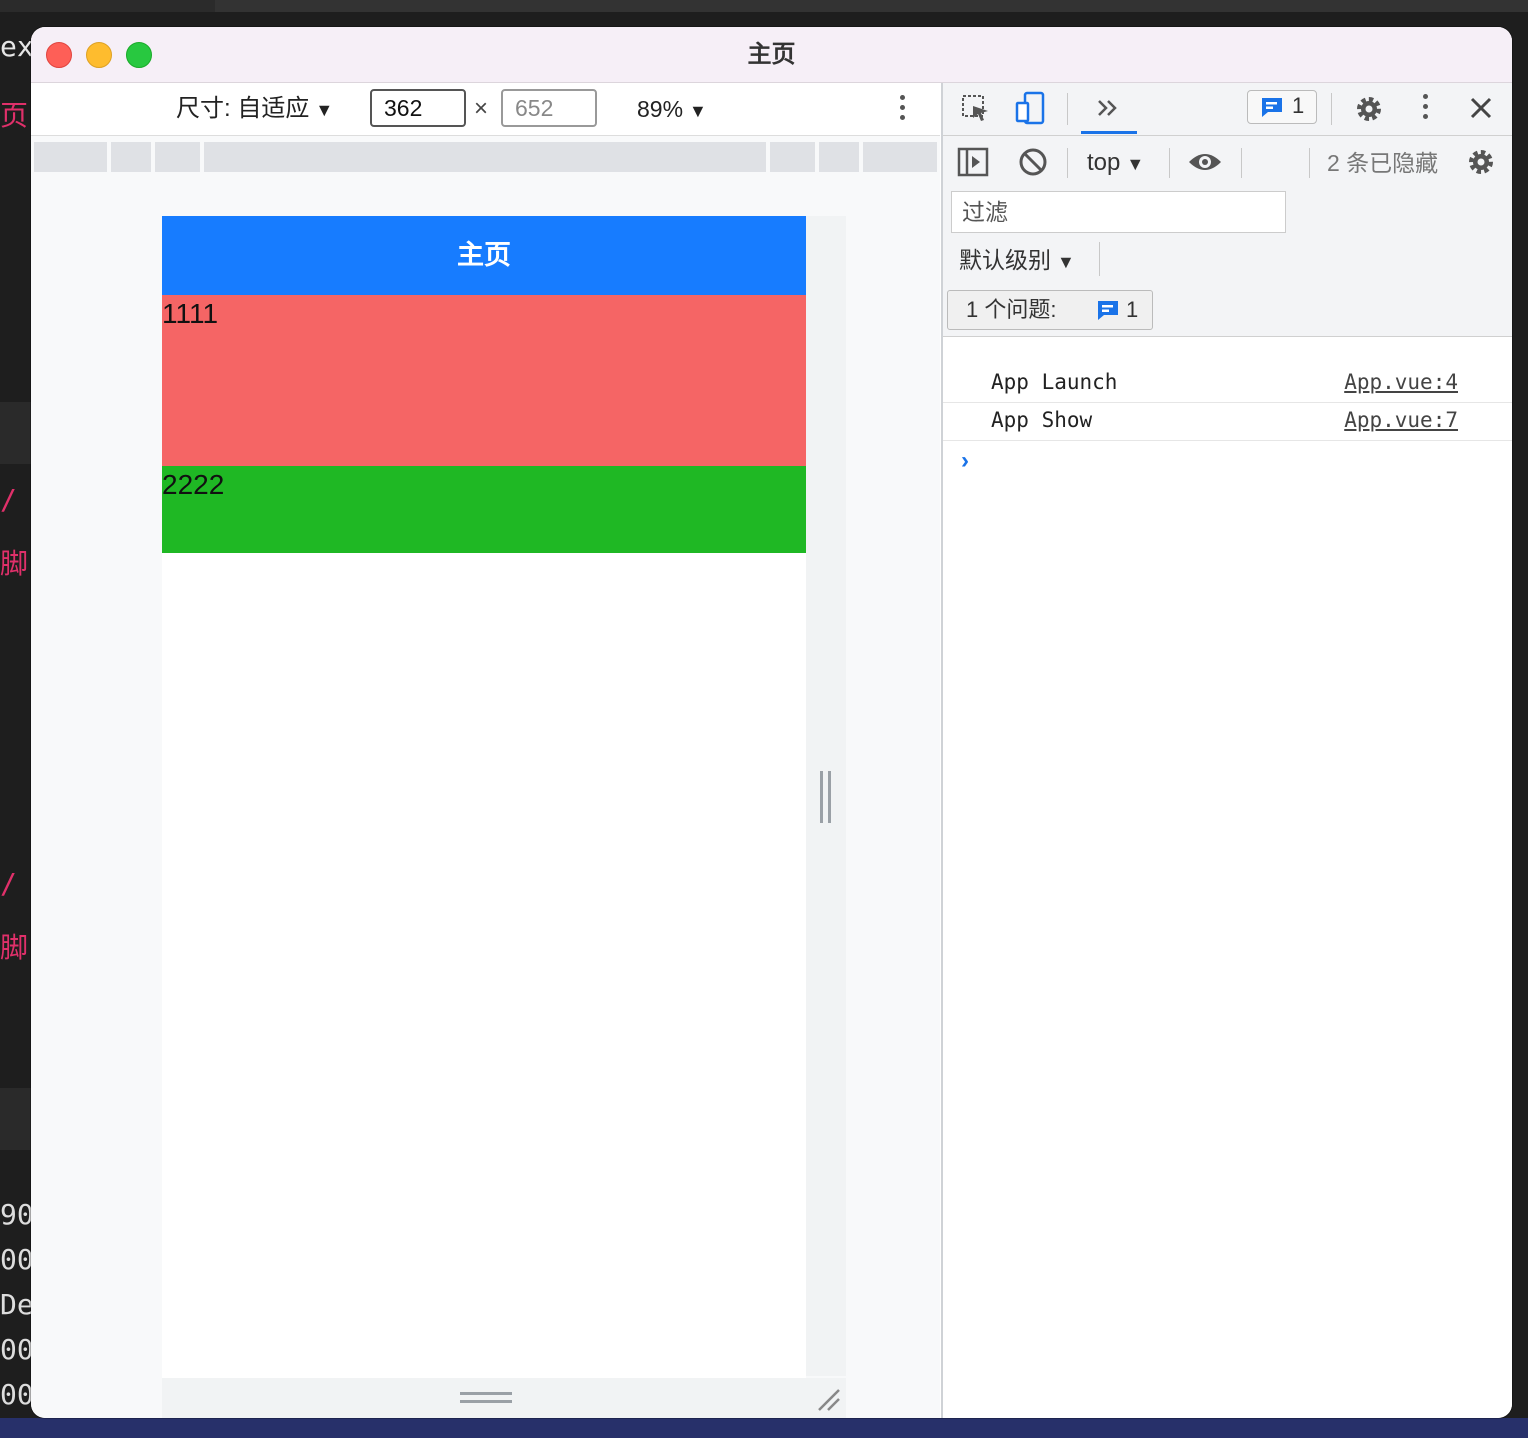 The image size is (1528, 1438). Describe the element at coordinates (965, 461) in the screenshot. I see `console-prompt-chevron-icon: ›` at that location.